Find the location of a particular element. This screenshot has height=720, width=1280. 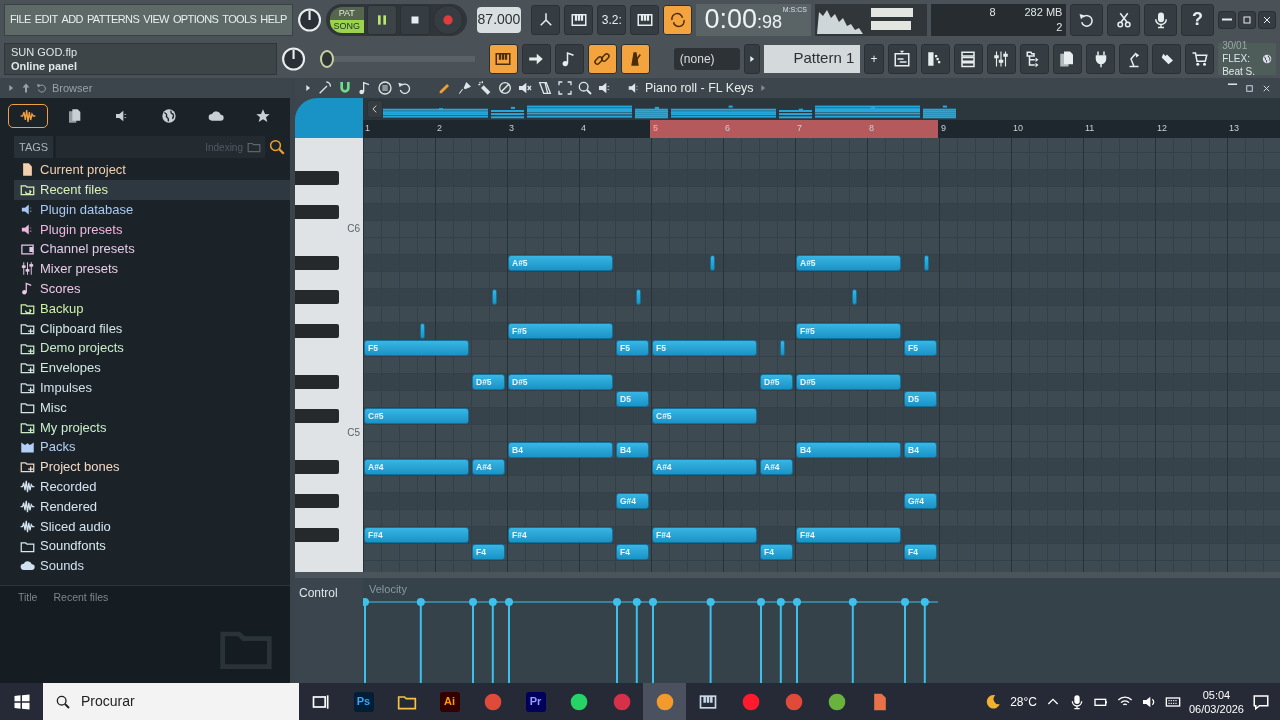

news-panel: 30/01 FLEX: Beat S. is located at coordinates (1247, 58).